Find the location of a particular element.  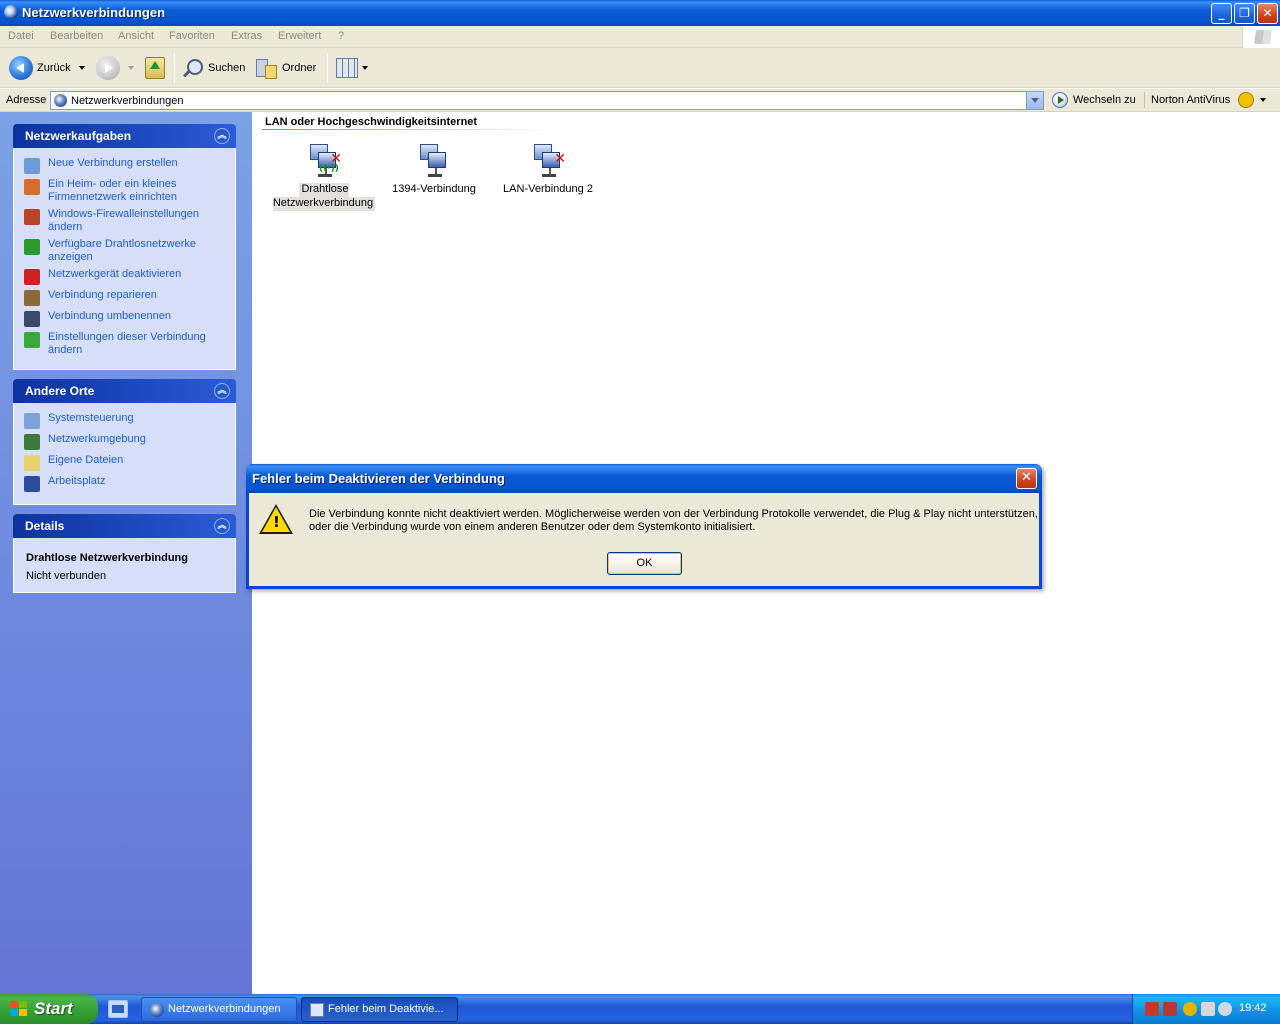

address-input: Netzwerkverbindungen is located at coordinates (547, 100).